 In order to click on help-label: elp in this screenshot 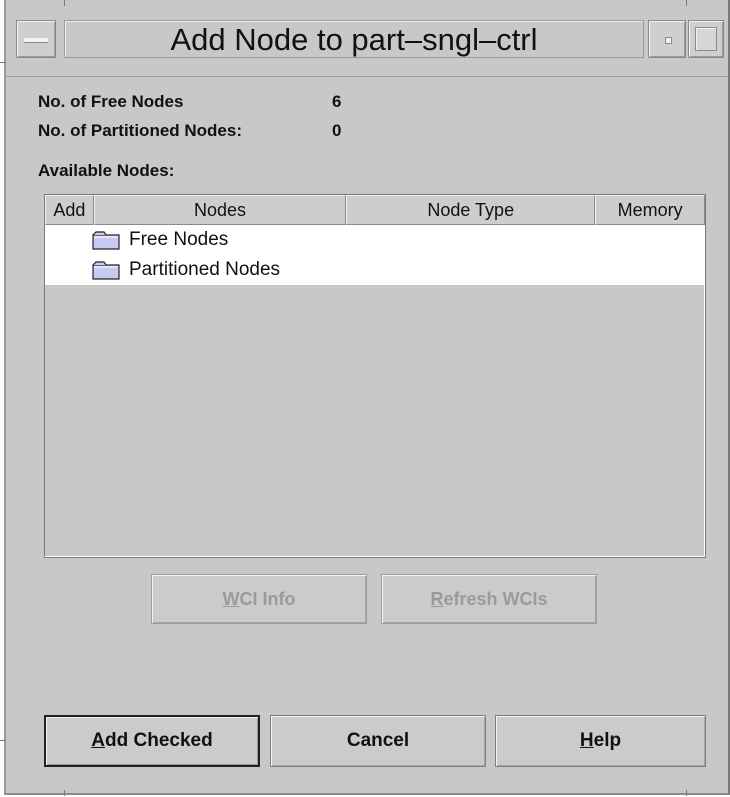, I will do `click(607, 740)`.